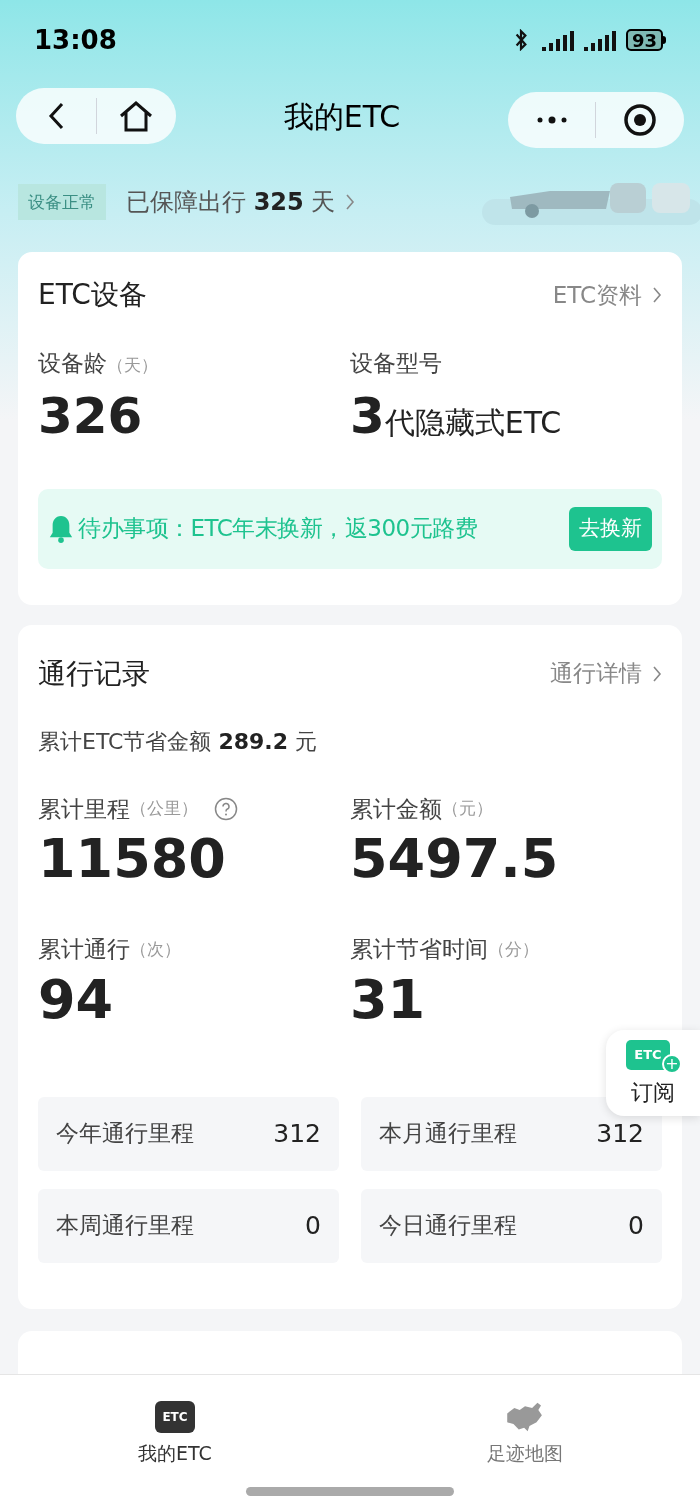  What do you see at coordinates (396, 363) in the screenshot?
I see `stat-label: 设备型号` at bounding box center [396, 363].